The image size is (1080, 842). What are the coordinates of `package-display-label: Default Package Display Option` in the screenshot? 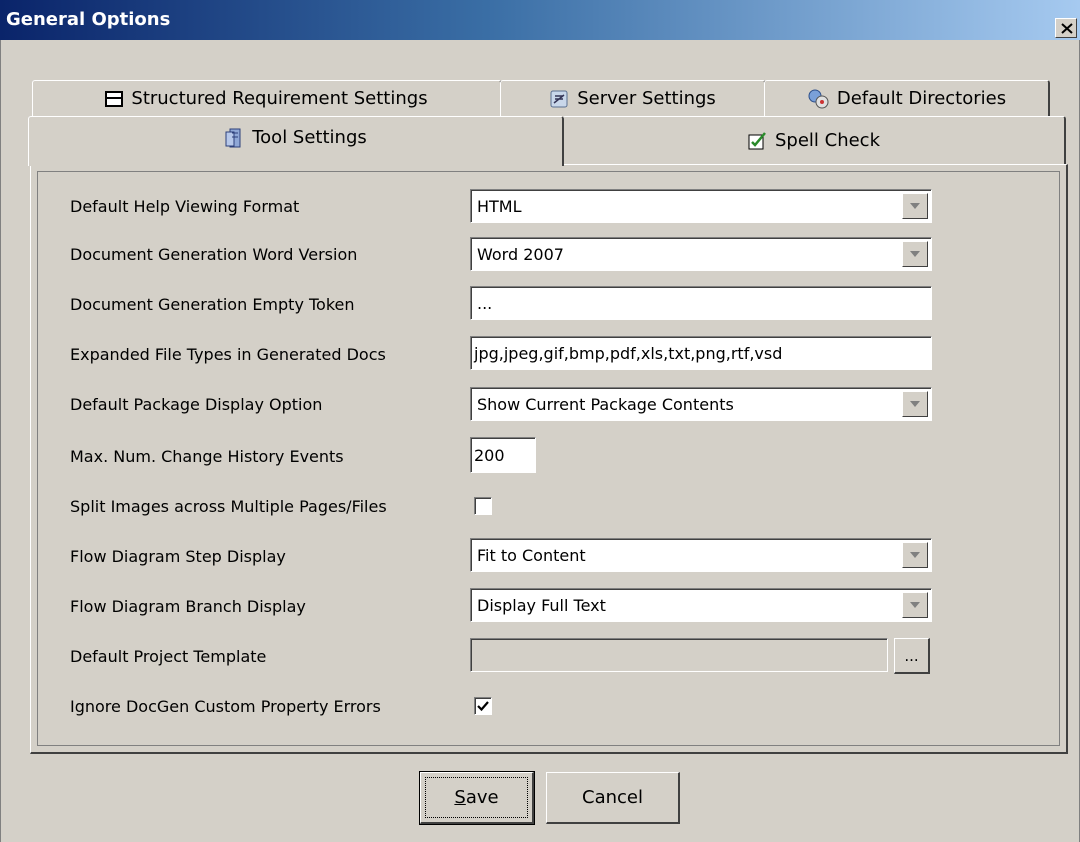 It's located at (196, 404).